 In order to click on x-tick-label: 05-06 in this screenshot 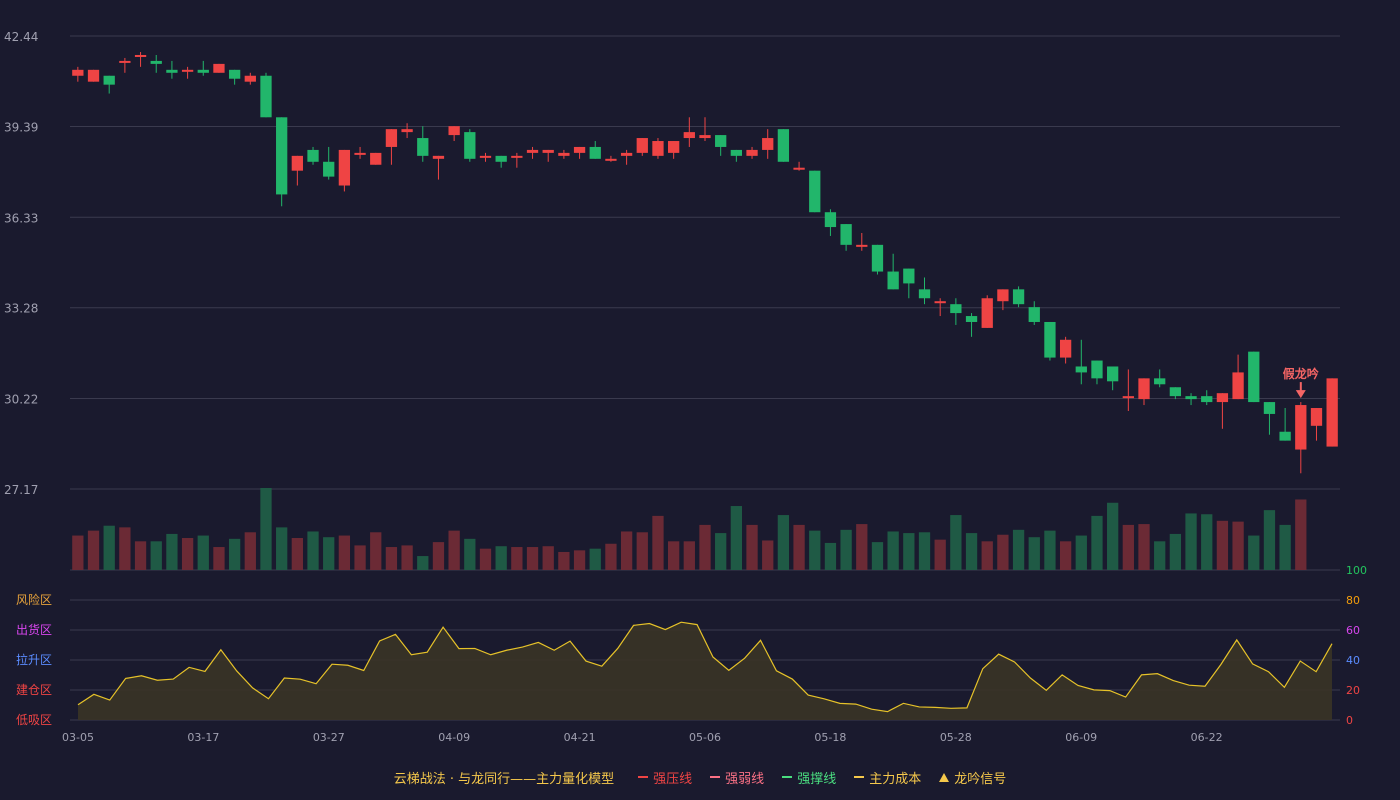, I will do `click(705, 737)`.